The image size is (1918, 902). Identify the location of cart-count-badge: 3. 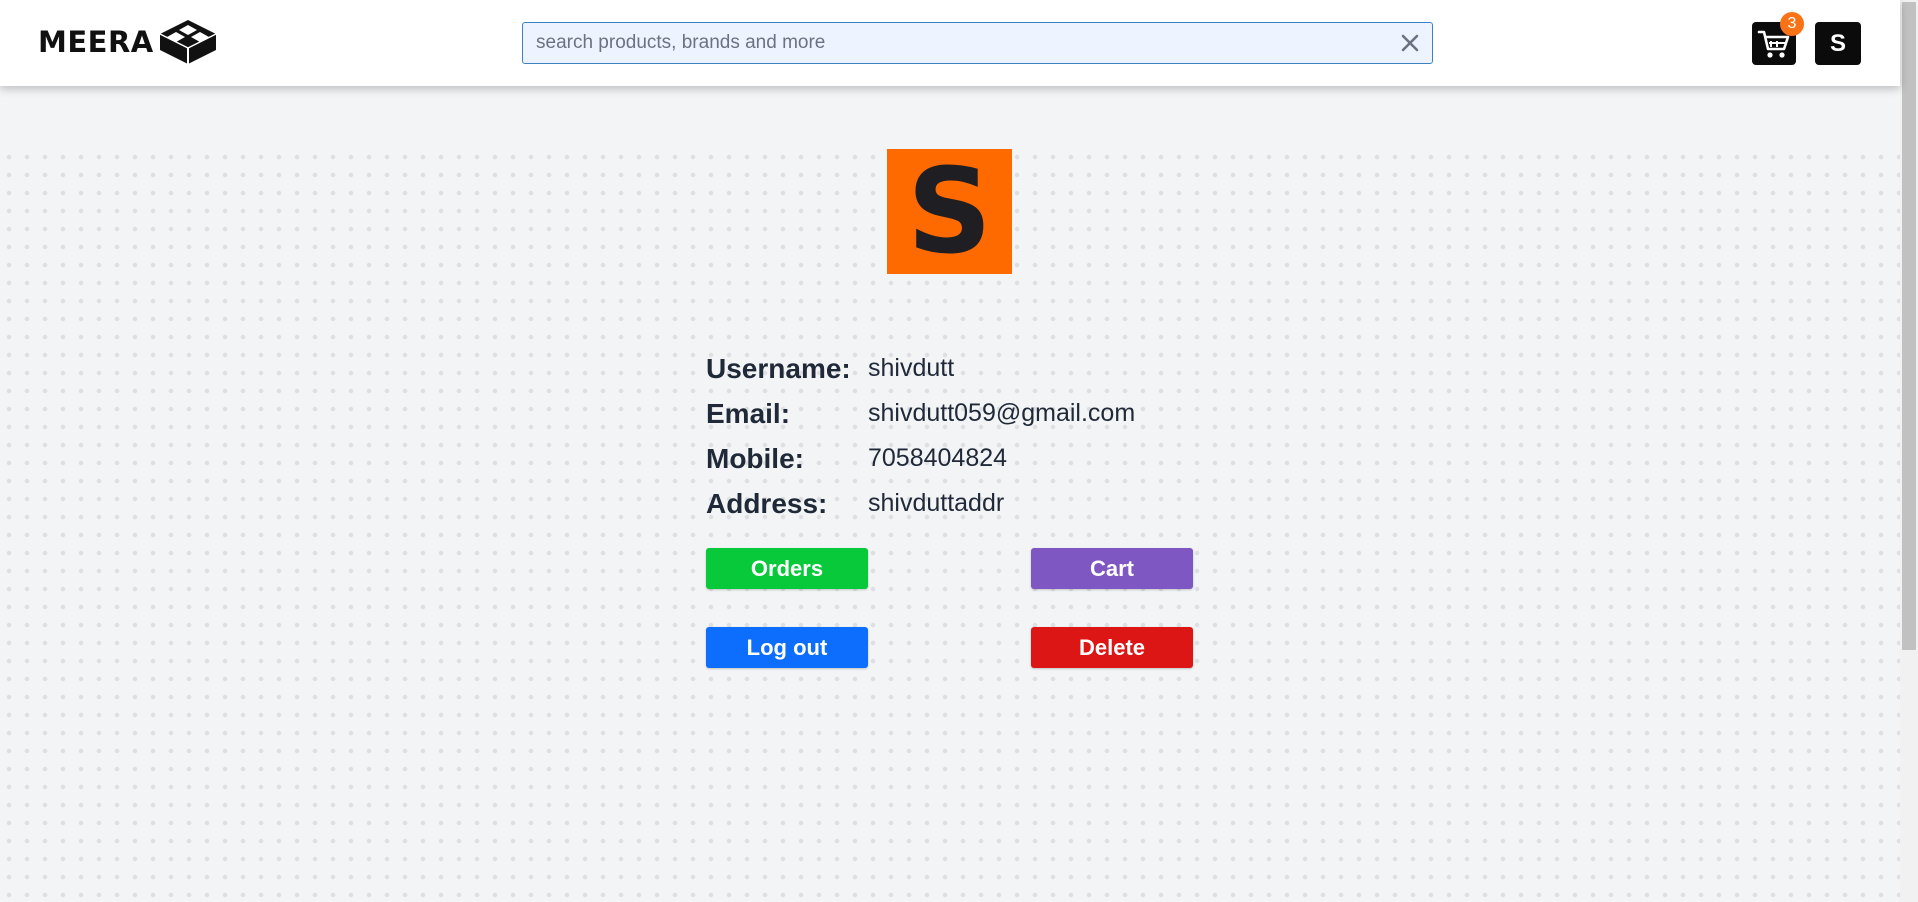
(1792, 24).